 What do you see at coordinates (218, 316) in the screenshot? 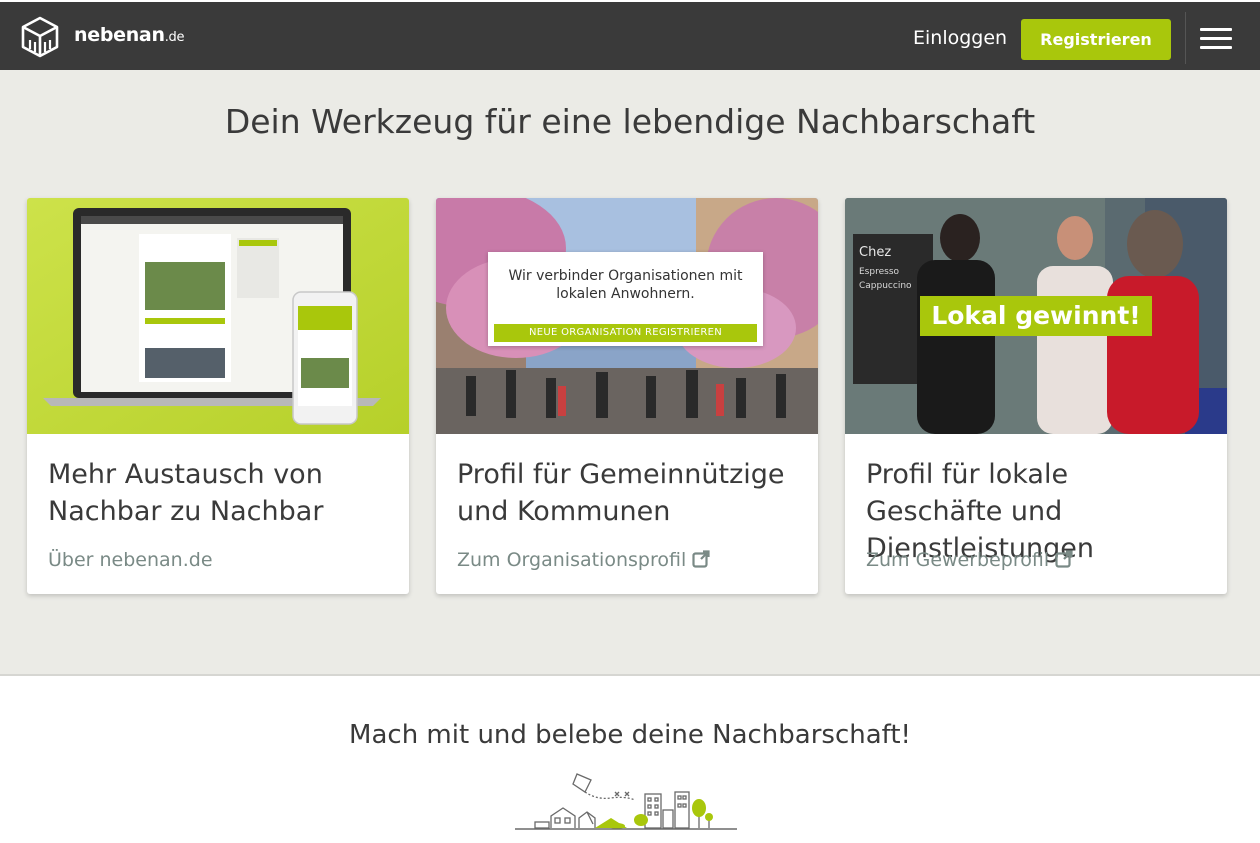
I see `laptop-phone-mockup-image` at bounding box center [218, 316].